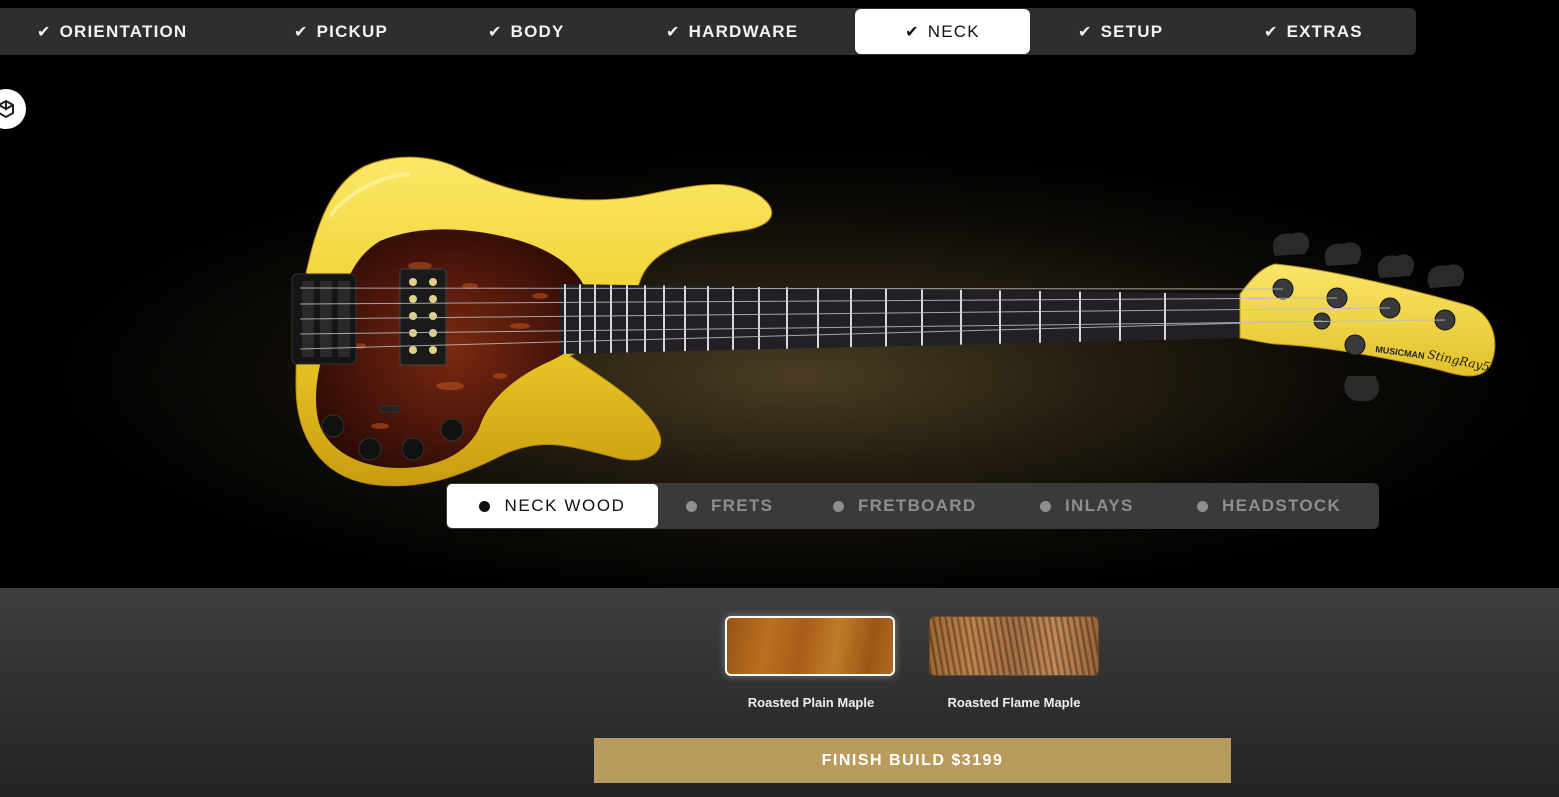  Describe the element at coordinates (917, 505) in the screenshot. I see `subtab-label: FRETBOARD` at that location.